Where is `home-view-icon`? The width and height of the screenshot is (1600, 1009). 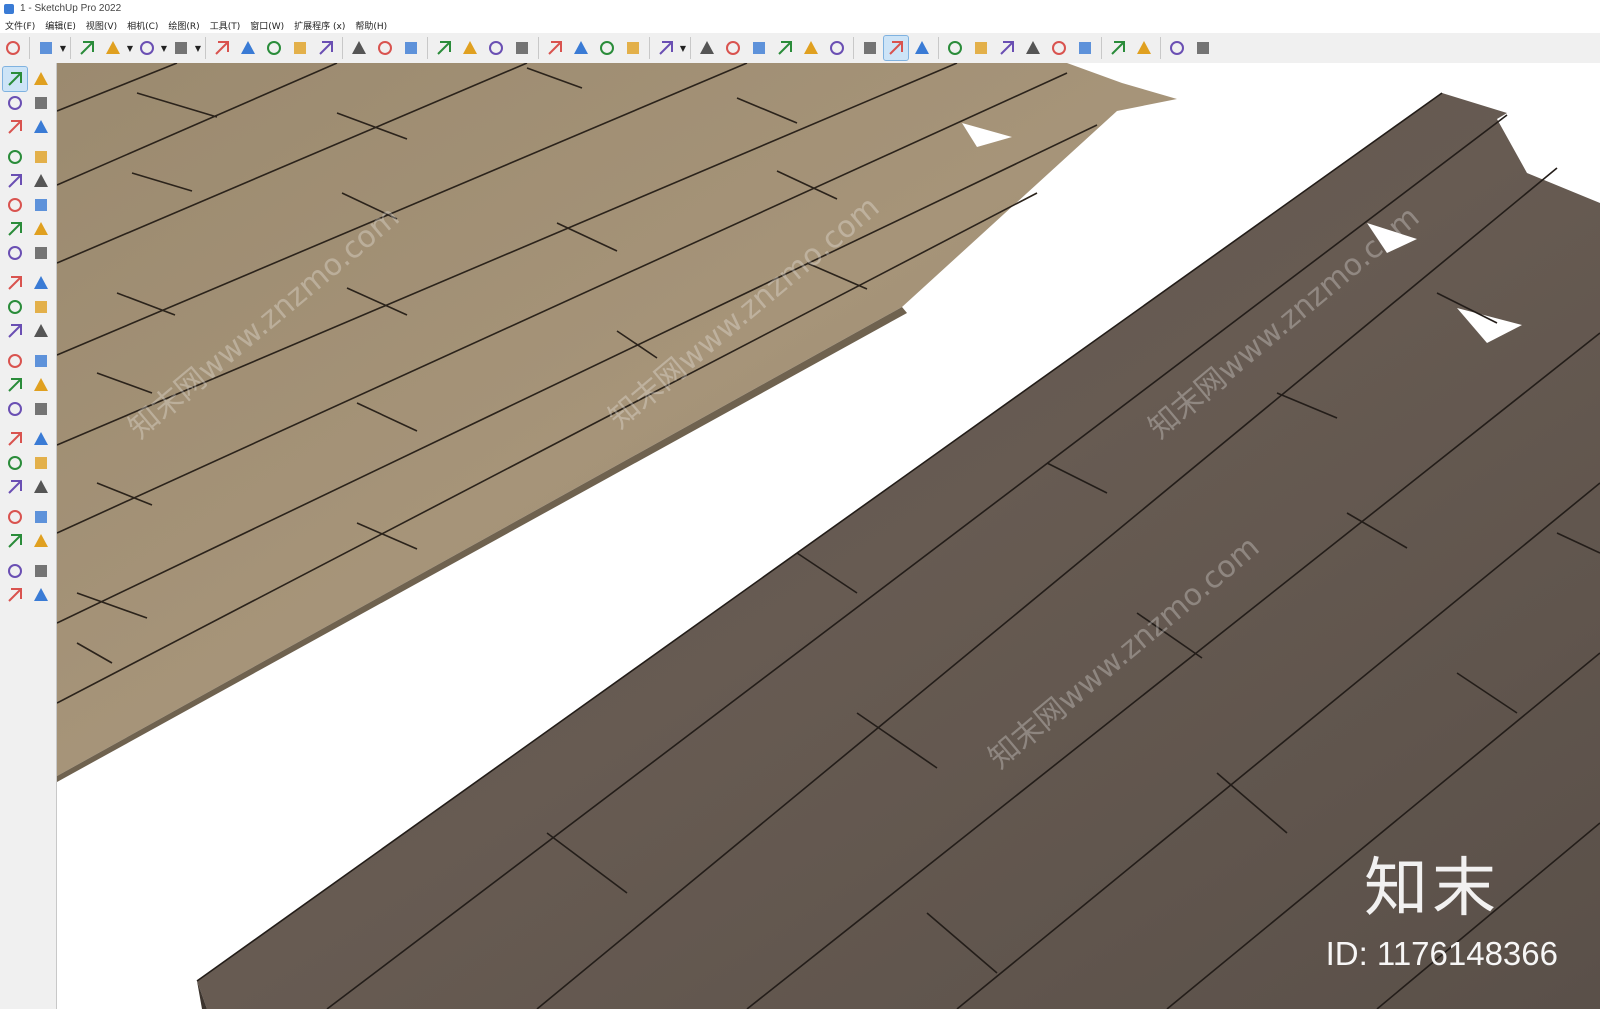
home-view-icon is located at coordinates (759, 48).